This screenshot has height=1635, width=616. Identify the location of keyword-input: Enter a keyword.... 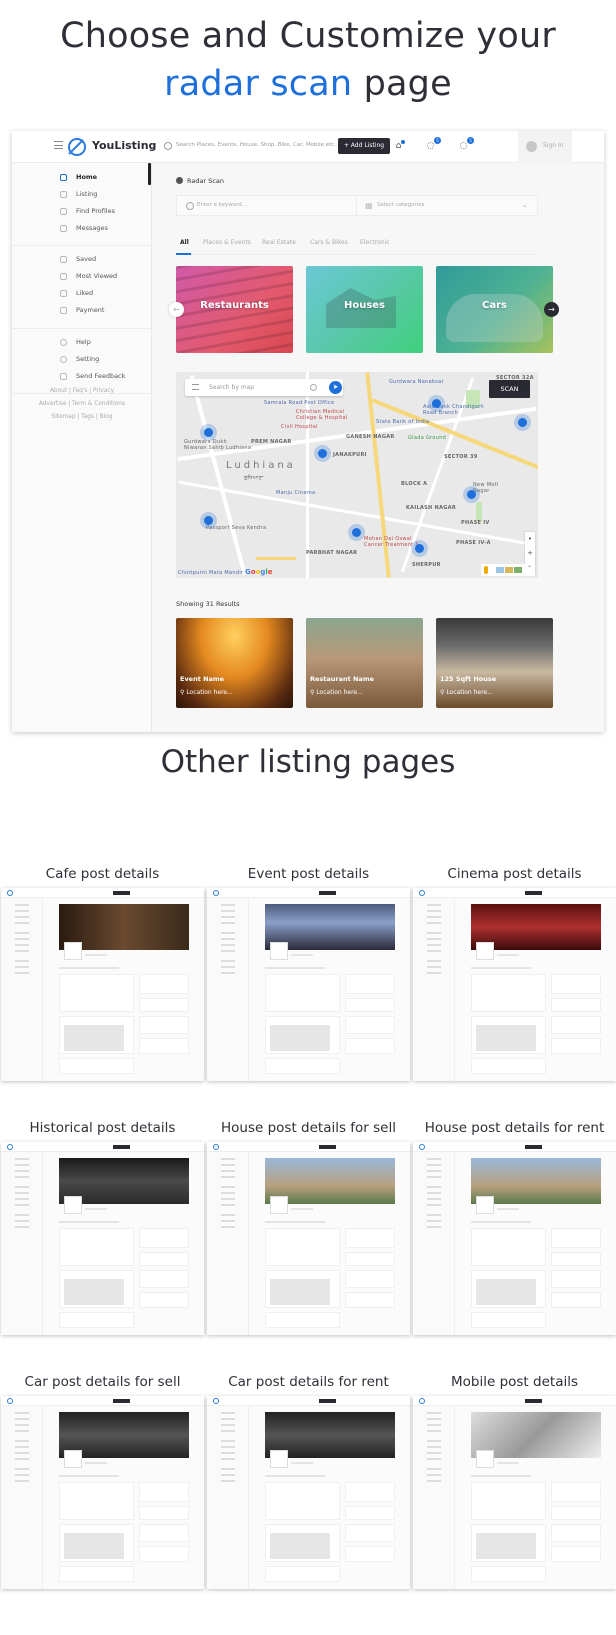
(270, 205).